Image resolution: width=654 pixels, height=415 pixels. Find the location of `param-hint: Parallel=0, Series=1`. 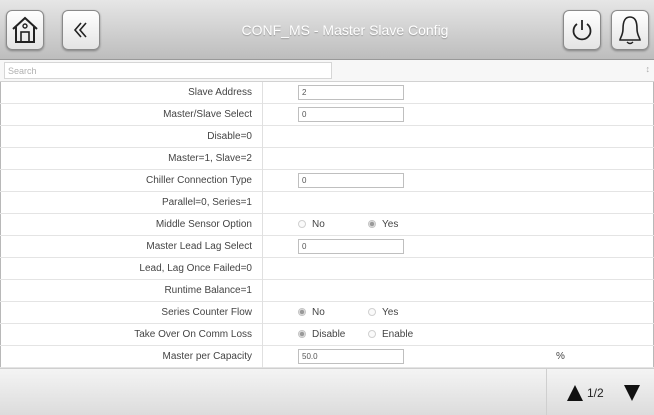

param-hint: Parallel=0, Series=1 is located at coordinates (206, 202).